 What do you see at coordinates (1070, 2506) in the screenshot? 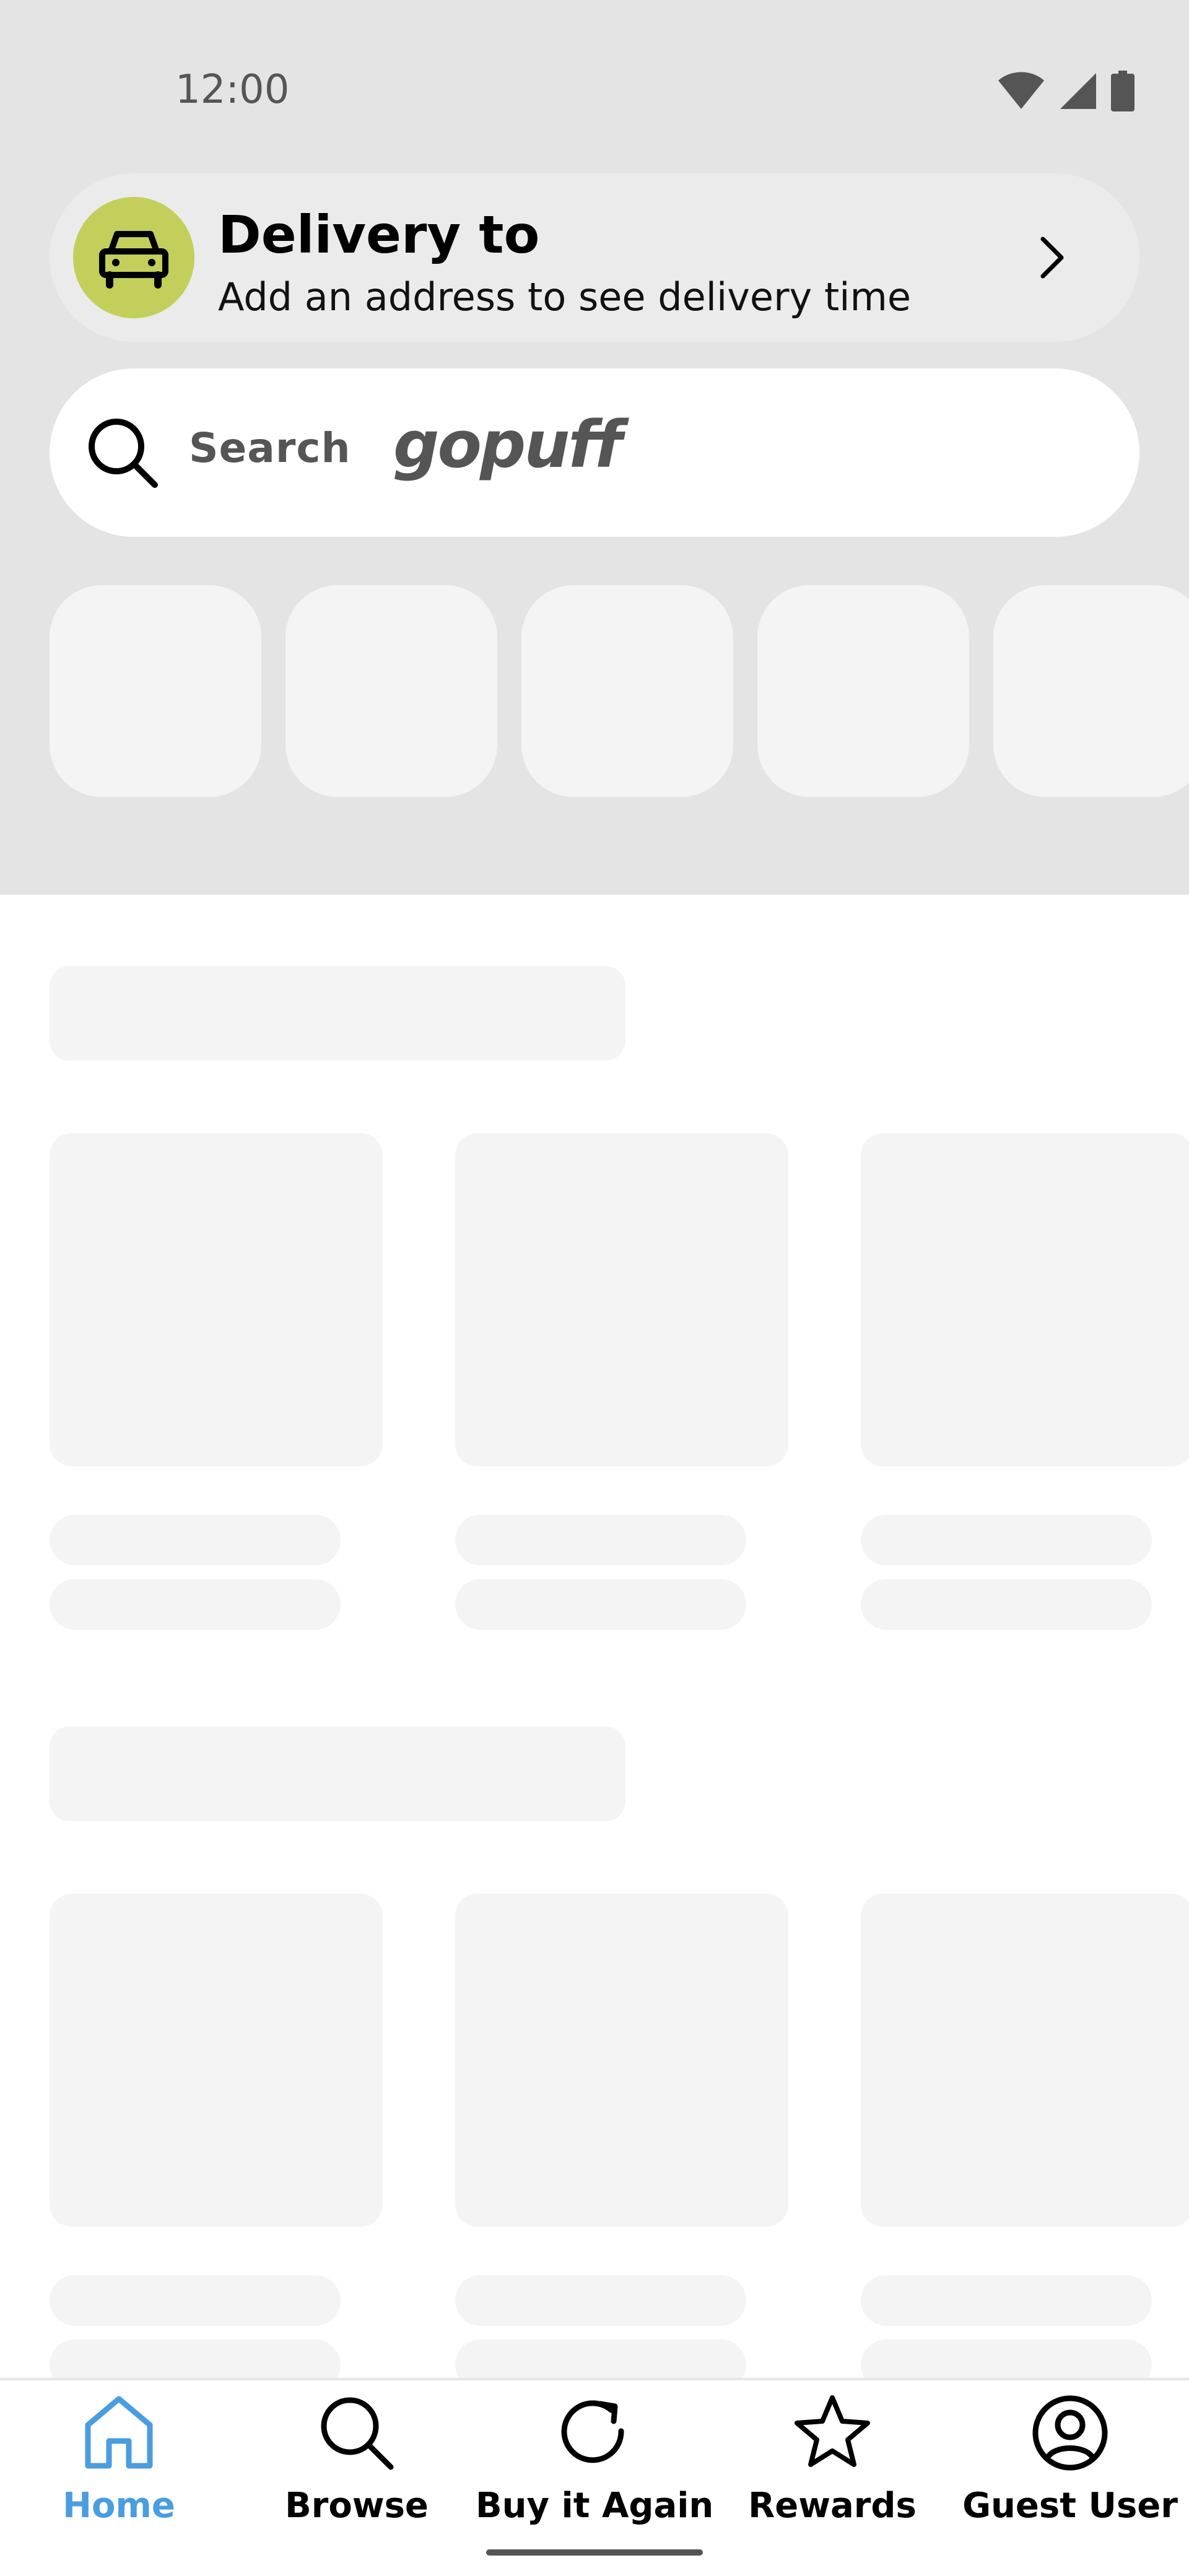
I see `nav-guest-user-label: Guest User` at bounding box center [1070, 2506].